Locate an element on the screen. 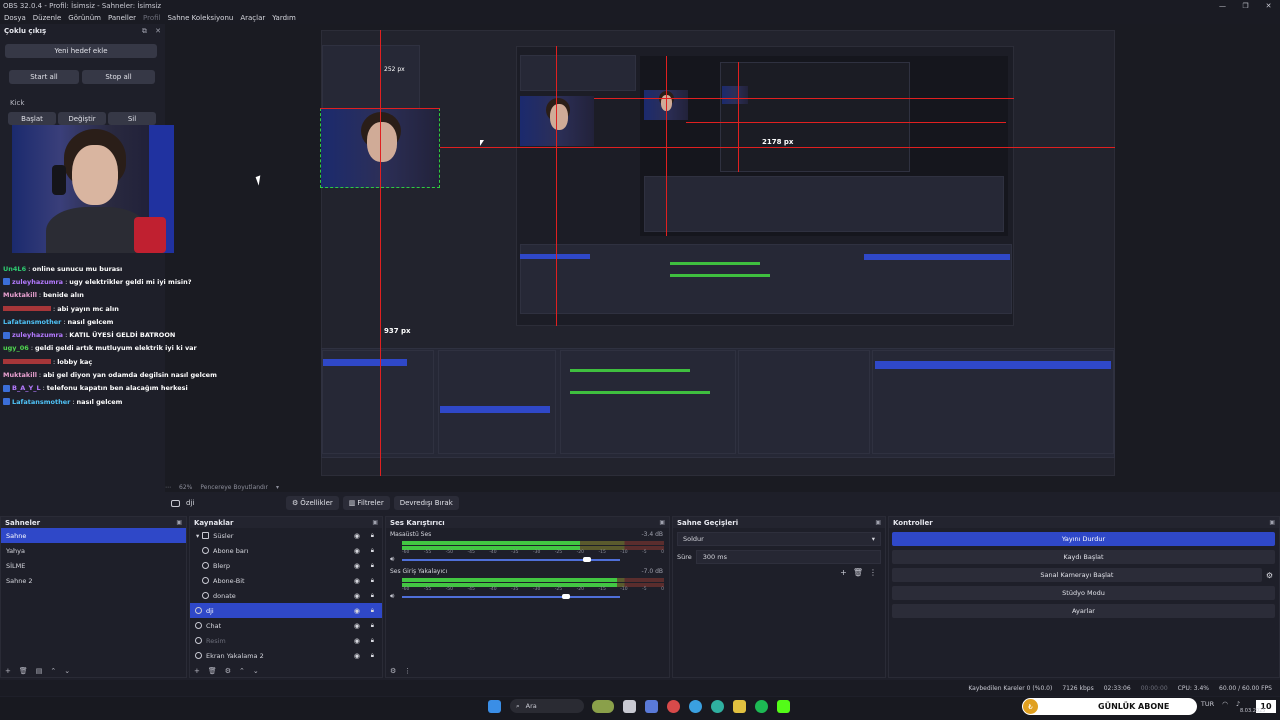 The height and width of the screenshot is (720, 1280). source-item: Resim ◉ 🔒︎ is located at coordinates (286, 640).